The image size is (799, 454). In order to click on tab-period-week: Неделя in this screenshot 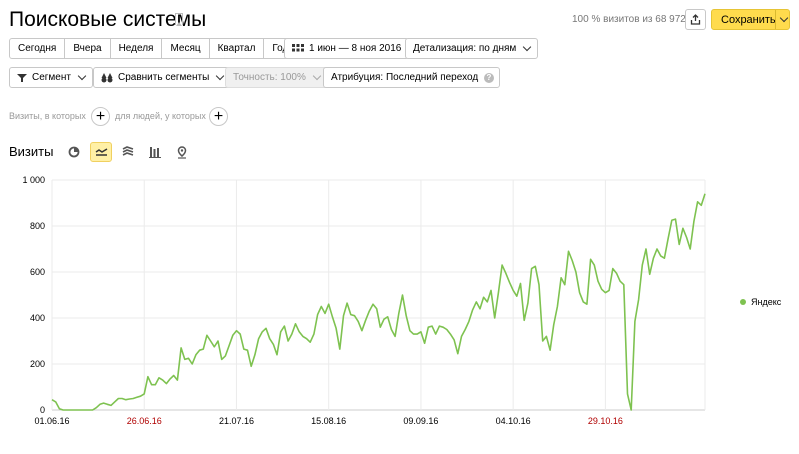, I will do `click(137, 48)`.